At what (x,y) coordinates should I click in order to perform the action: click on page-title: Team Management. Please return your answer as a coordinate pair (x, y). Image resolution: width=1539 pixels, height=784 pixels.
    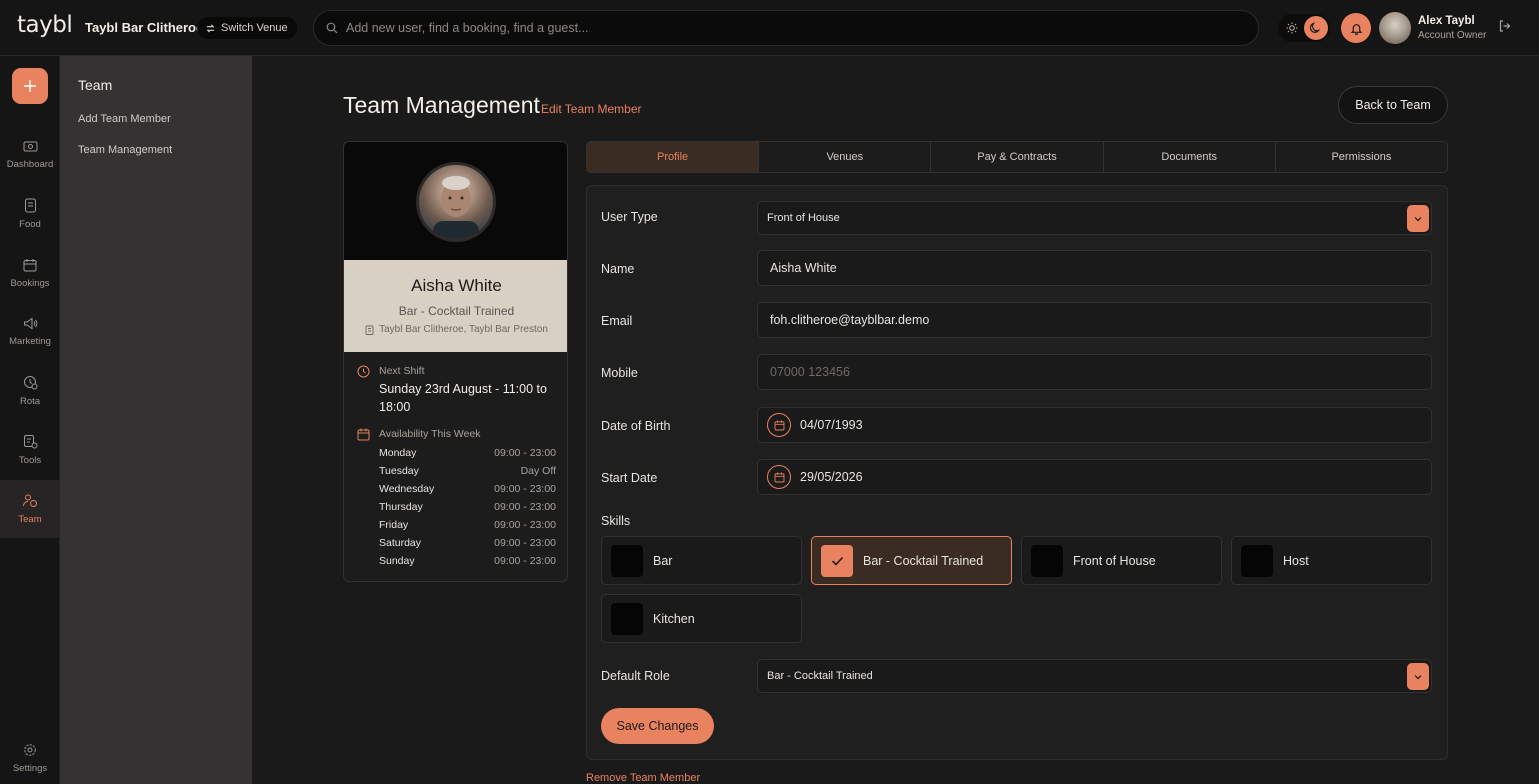
    Looking at the image, I should click on (441, 105).